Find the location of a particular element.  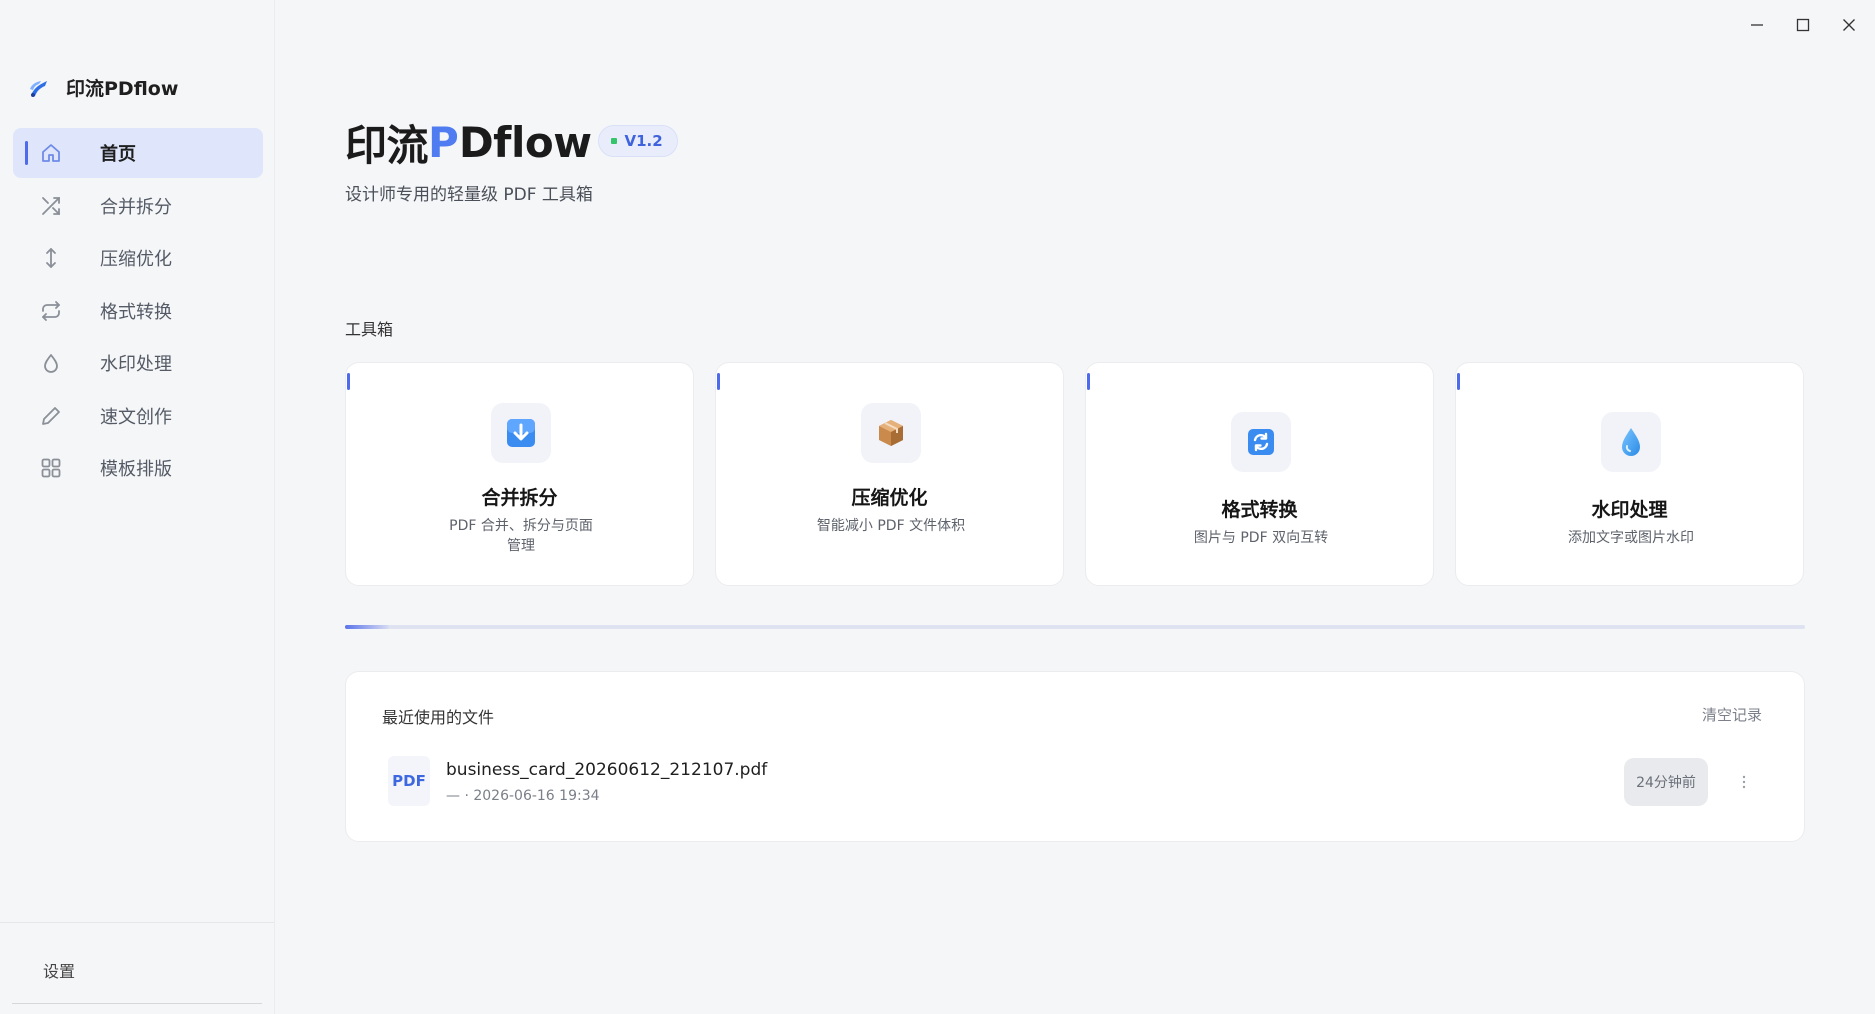

tool-card-compress: 压缩优化 智能减小 PDF 文件体积 is located at coordinates (889, 474).